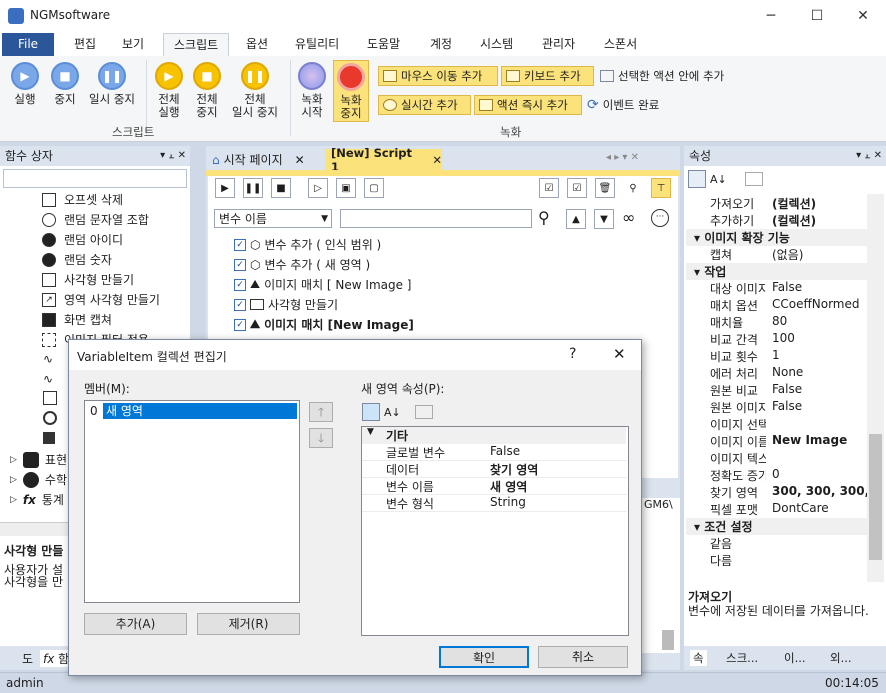 The image size is (886, 693). I want to click on members-list: 0 새 영역, so click(192, 501).